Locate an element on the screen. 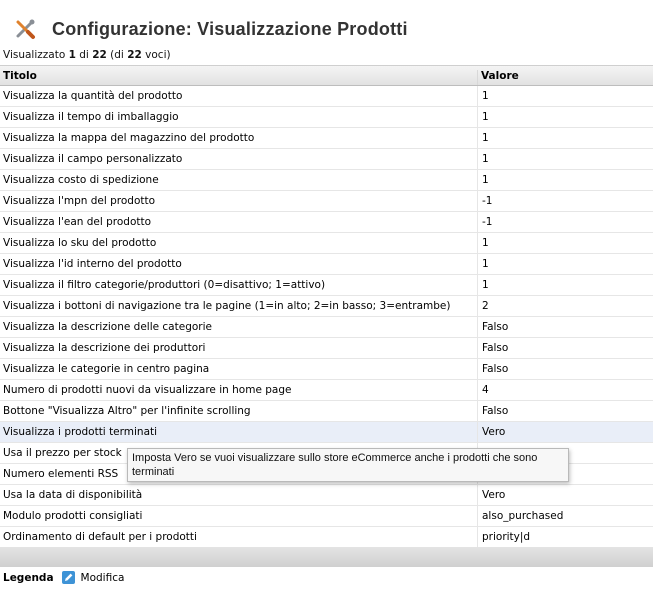 The image size is (653, 608). row-title: Visualizza lo sku del prodotto is located at coordinates (239, 243).